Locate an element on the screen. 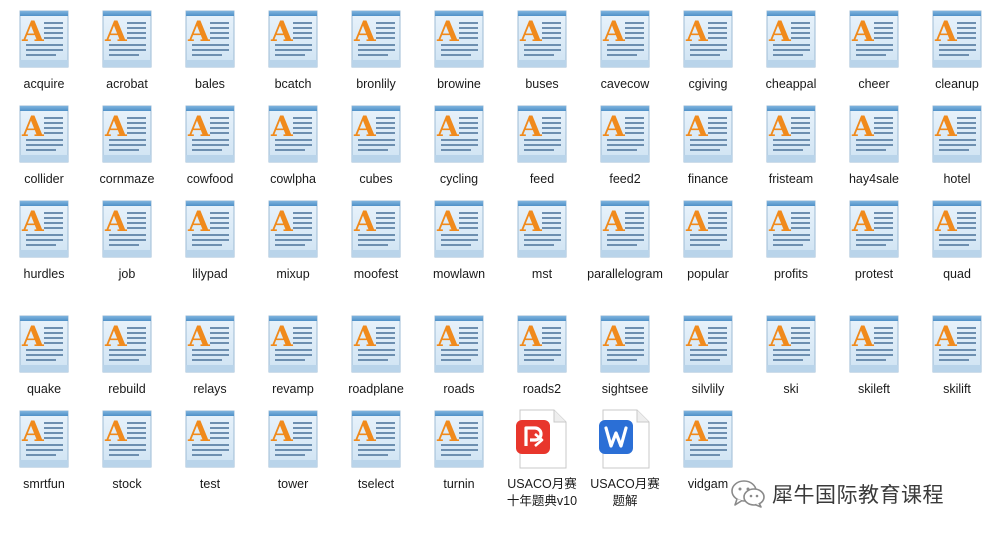  file-item: A silvlily is located at coordinates (708, 355).